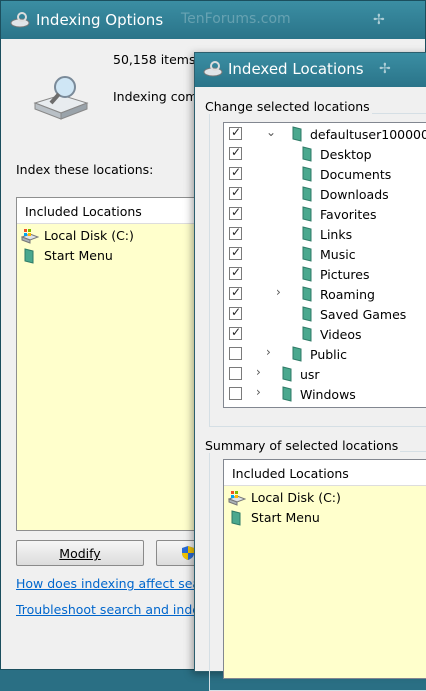 The height and width of the screenshot is (691, 426). What do you see at coordinates (154, 59) in the screenshot?
I see `items-indexed-count: 50,158 items` at bounding box center [154, 59].